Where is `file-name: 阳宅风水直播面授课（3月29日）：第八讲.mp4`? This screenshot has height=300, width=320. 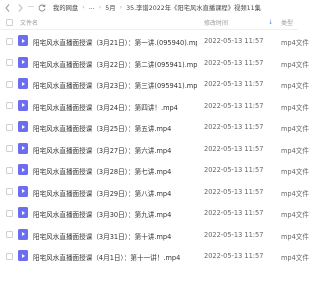
file-name: 阳宅风水直播面授课（3月29日）：第八讲.mp4 is located at coordinates (102, 193).